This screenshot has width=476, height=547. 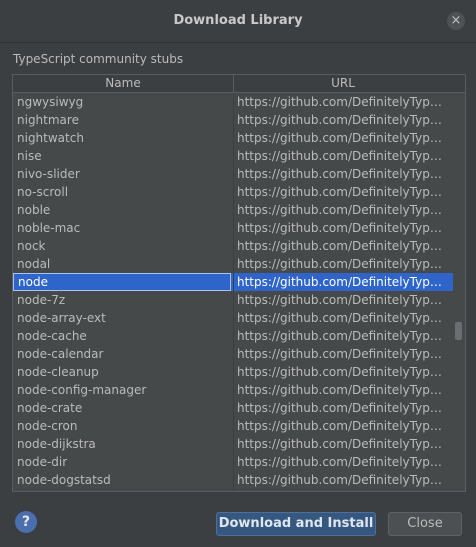 I want to click on cell-name: noble, so click(x=34, y=210).